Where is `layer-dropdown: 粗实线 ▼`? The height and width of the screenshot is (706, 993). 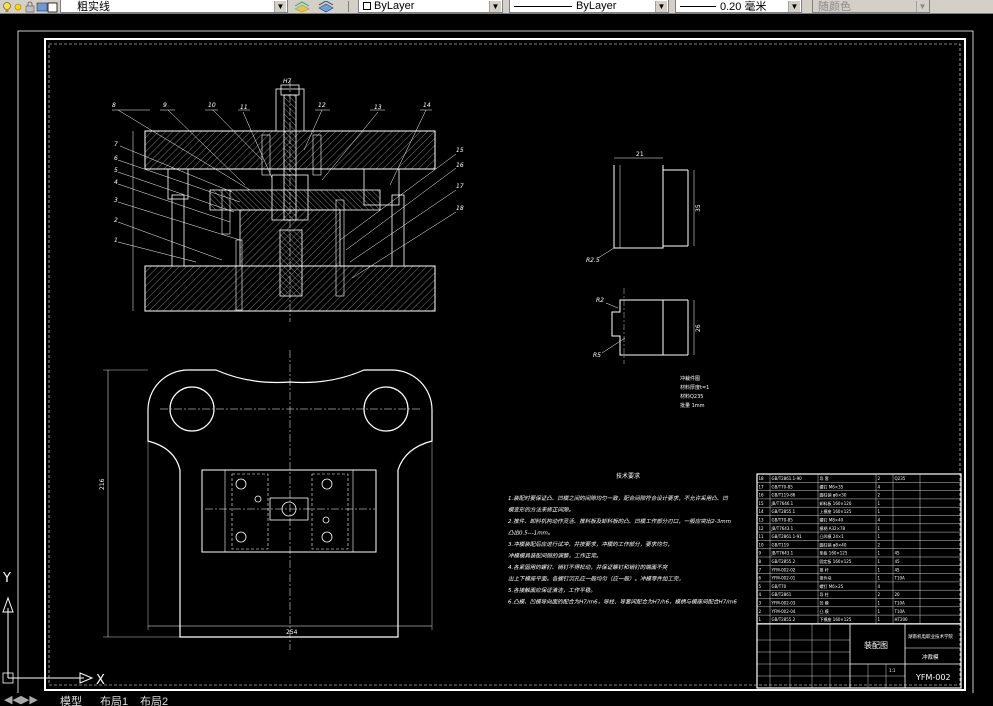 layer-dropdown: 粗实线 ▼ is located at coordinates (174, 6).